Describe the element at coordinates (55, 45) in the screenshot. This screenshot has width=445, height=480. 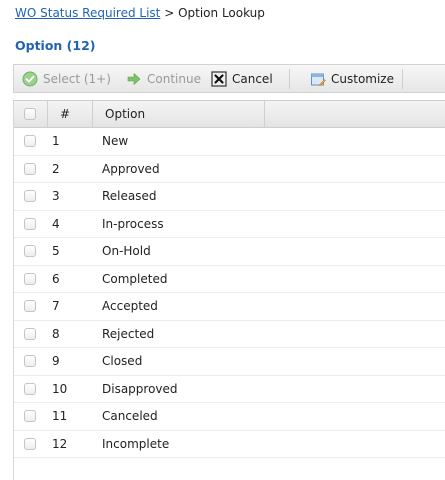
I see `section-title: Option (12)` at that location.